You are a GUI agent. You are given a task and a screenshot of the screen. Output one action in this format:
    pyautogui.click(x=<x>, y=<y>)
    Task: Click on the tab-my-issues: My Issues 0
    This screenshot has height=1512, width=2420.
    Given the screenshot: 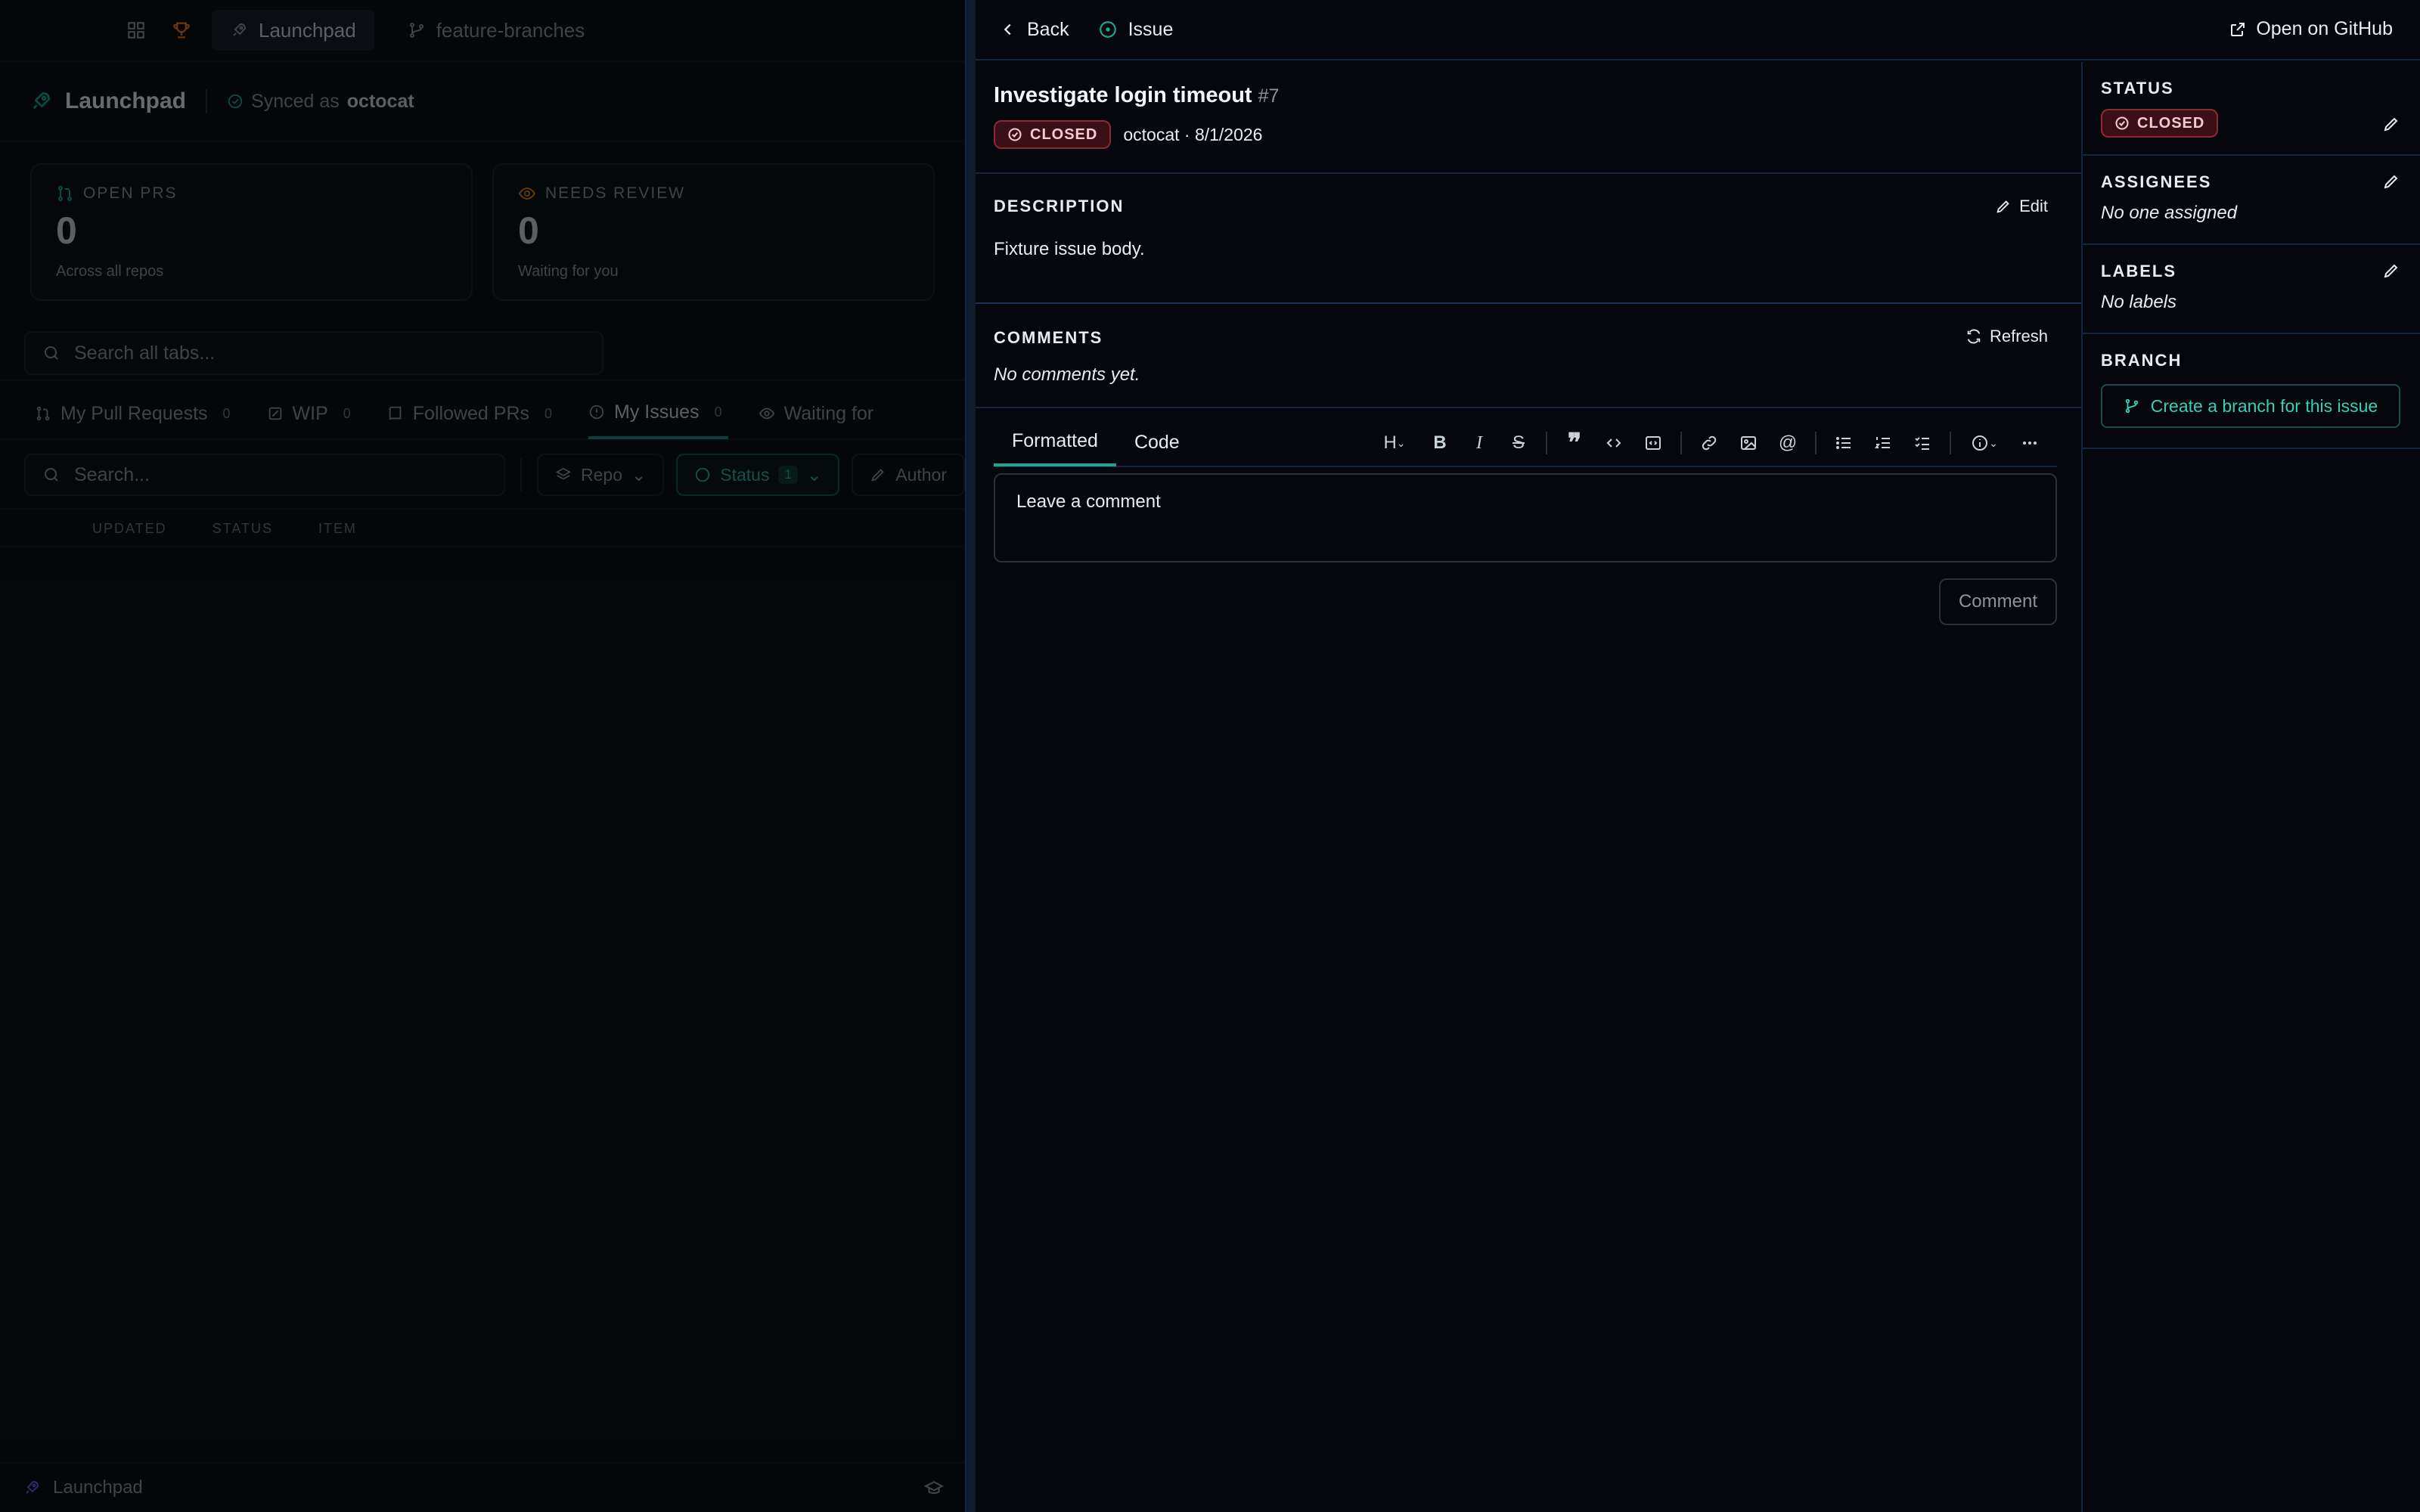 What is the action you would take?
    pyautogui.click(x=658, y=414)
    